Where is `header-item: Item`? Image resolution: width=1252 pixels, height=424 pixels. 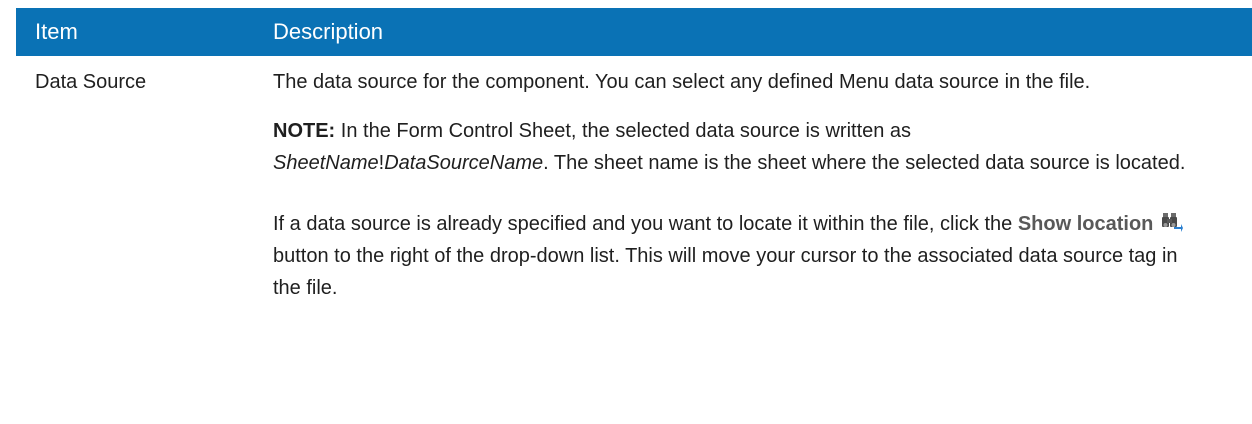
header-item: Item is located at coordinates (56, 31).